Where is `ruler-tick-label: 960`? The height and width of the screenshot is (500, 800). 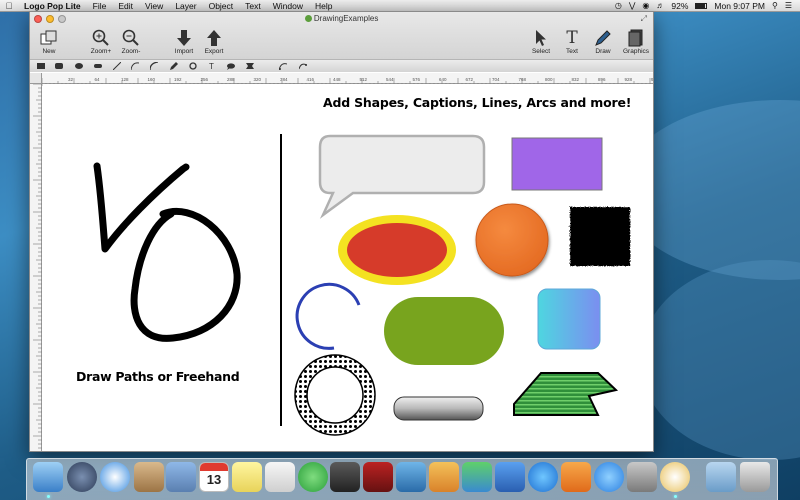 ruler-tick-label: 960 is located at coordinates (652, 79).